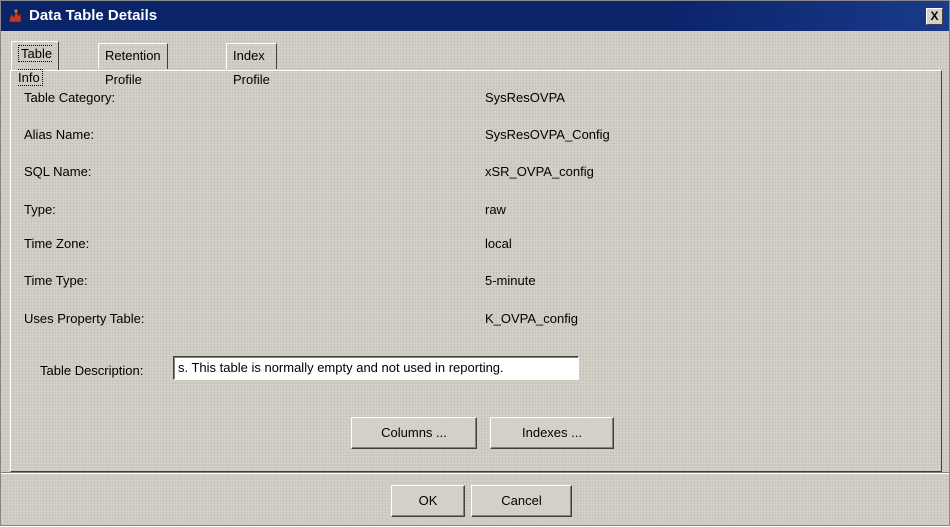 Image resolution: width=950 pixels, height=527 pixels. What do you see at coordinates (474, 321) in the screenshot?
I see `field-row-uses-property-table: Uses Property Table: K_OVPA_config` at bounding box center [474, 321].